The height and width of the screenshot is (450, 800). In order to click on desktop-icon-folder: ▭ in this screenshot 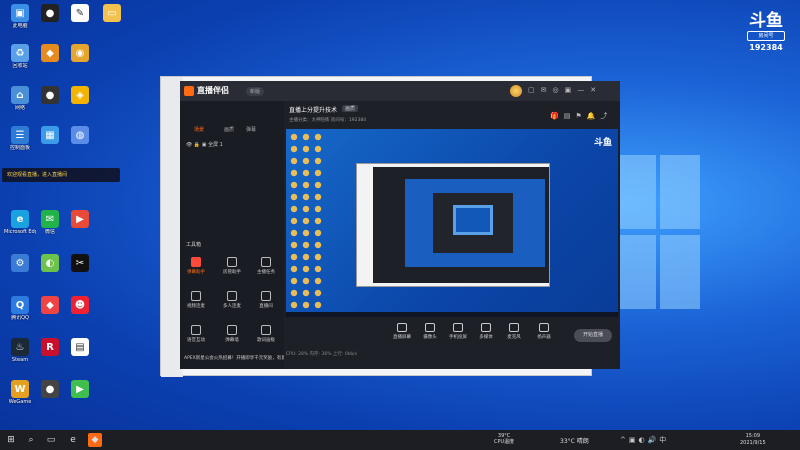, I will do `click(112, 13)`.